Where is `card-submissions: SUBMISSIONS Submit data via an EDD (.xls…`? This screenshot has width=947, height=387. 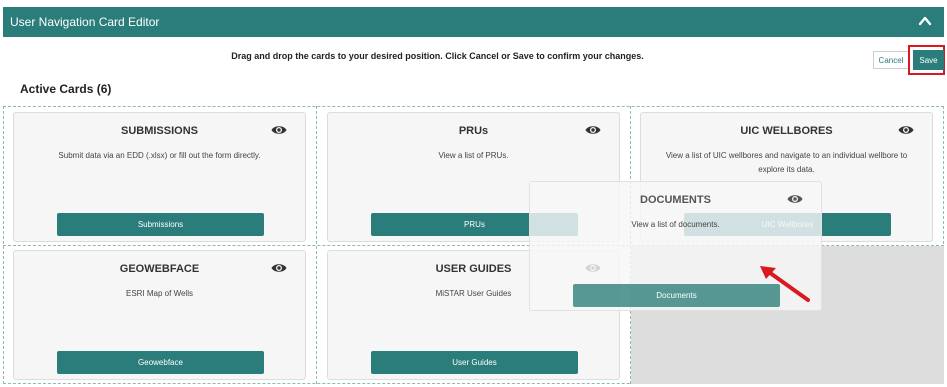 card-submissions: SUBMISSIONS Submit data via an EDD (.xls… is located at coordinates (159, 177).